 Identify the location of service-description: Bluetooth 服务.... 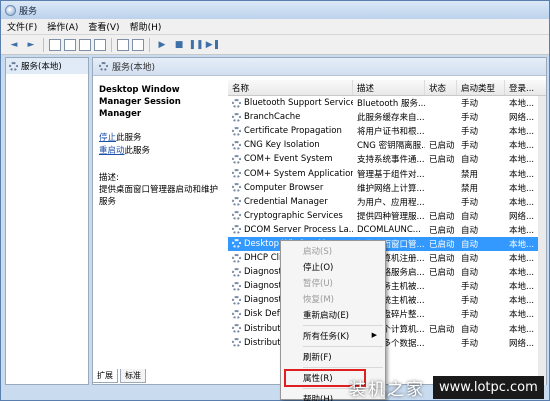
(391, 104).